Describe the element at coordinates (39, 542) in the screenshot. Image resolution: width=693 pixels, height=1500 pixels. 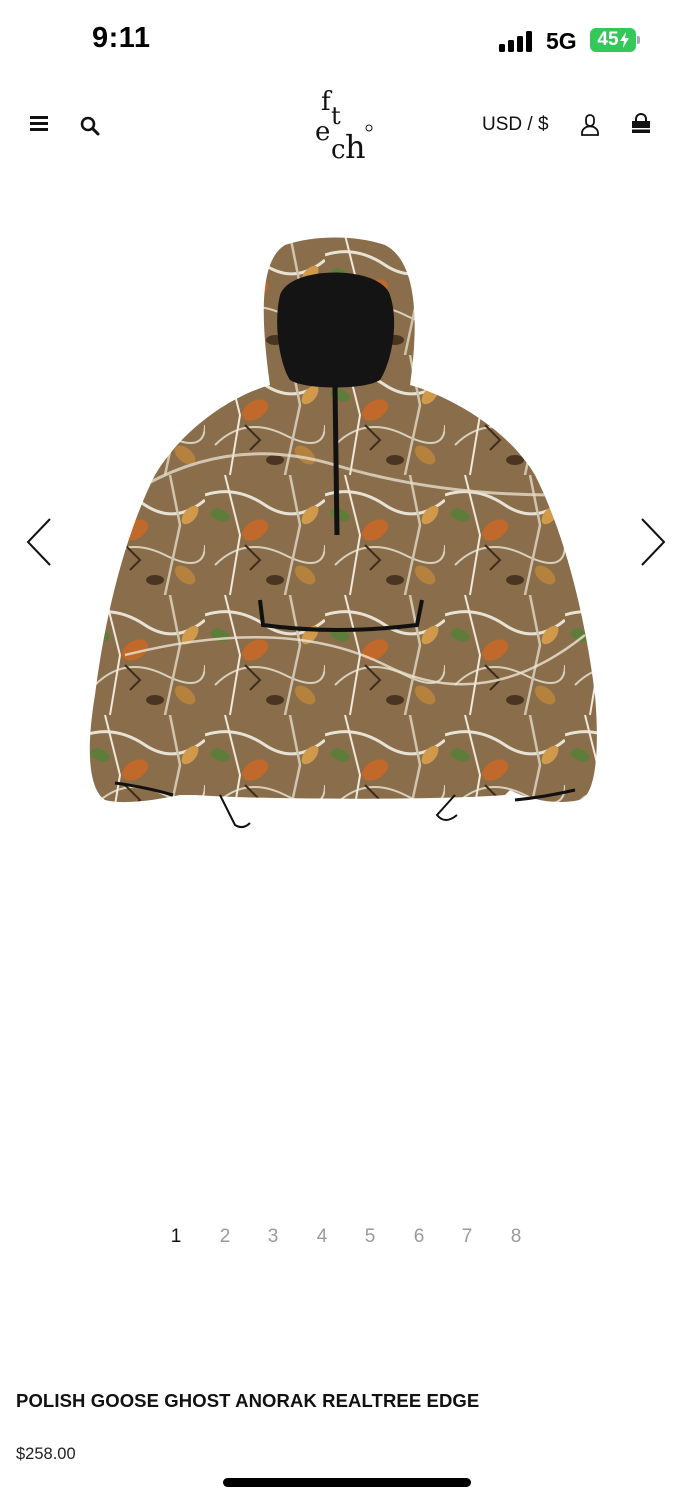
I see `chevron-left-icon` at that location.